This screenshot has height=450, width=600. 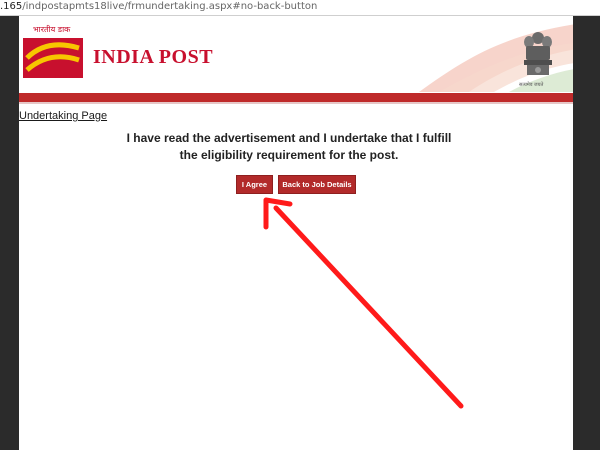 I want to click on brand-title: INDIA POST, so click(x=153, y=57).